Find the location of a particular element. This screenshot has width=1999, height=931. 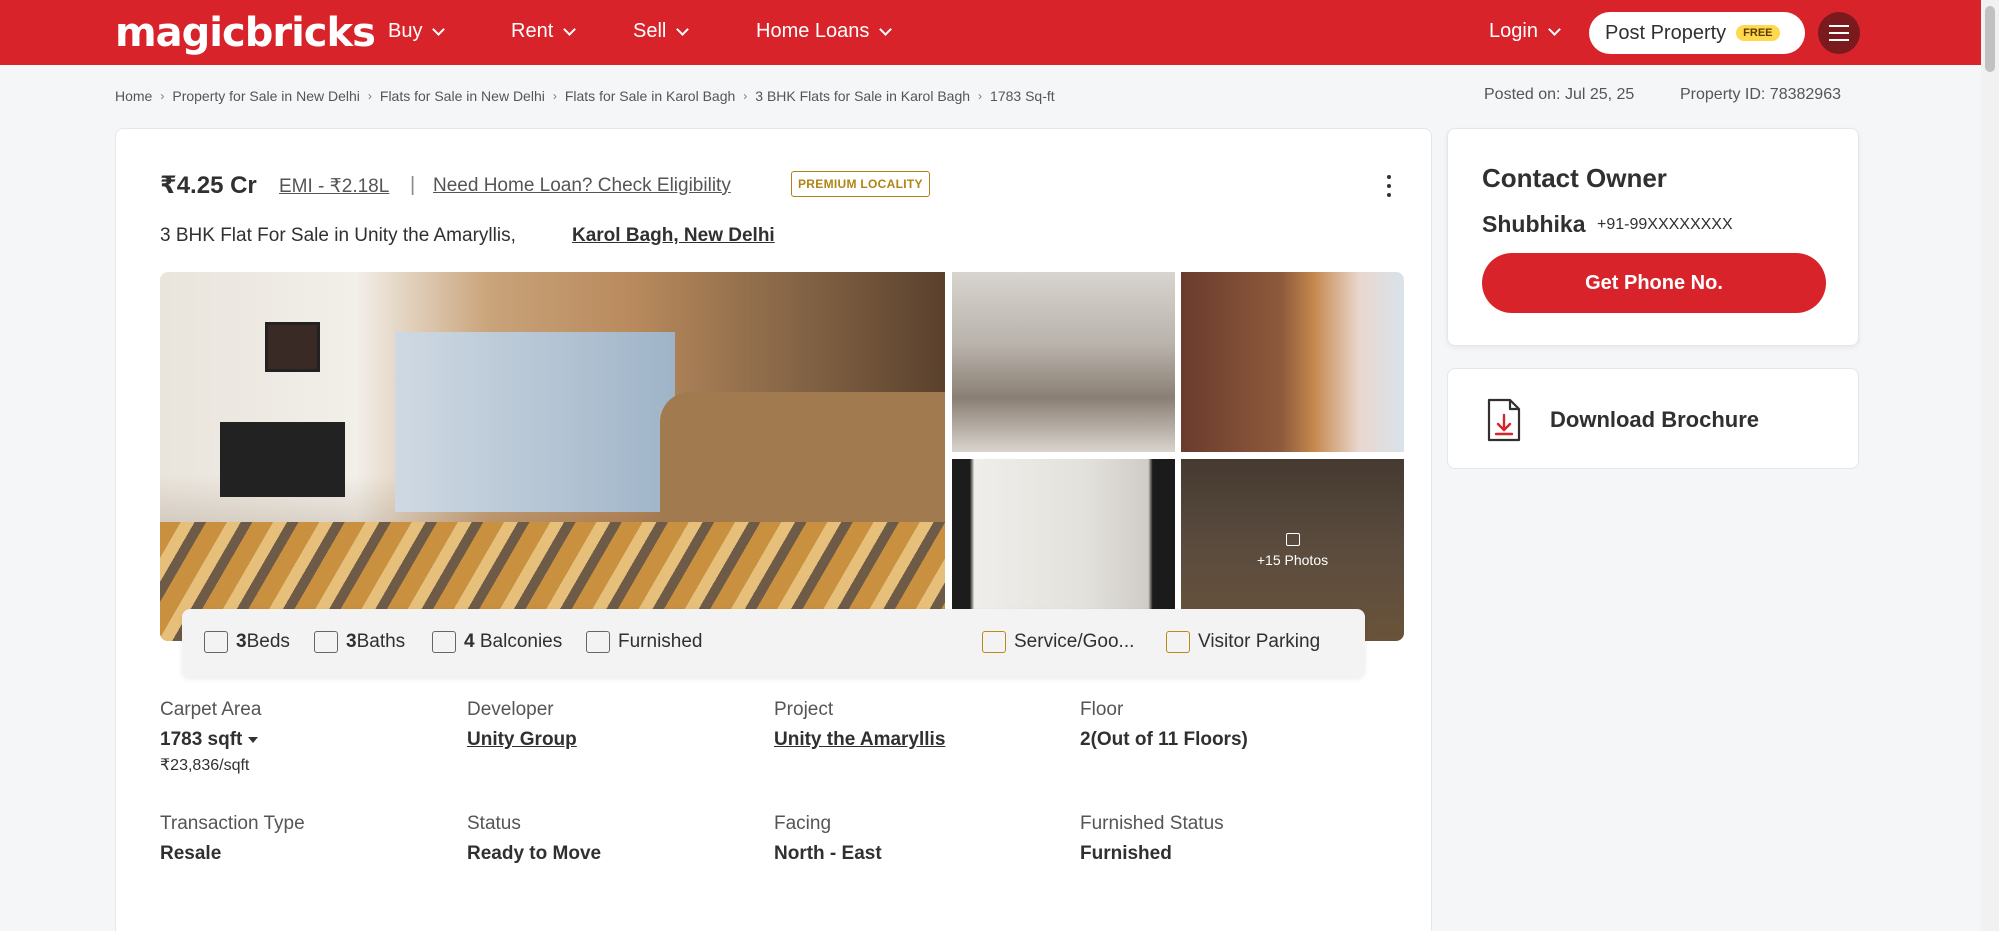

hamburger-menu-button is located at coordinates (1839, 33).